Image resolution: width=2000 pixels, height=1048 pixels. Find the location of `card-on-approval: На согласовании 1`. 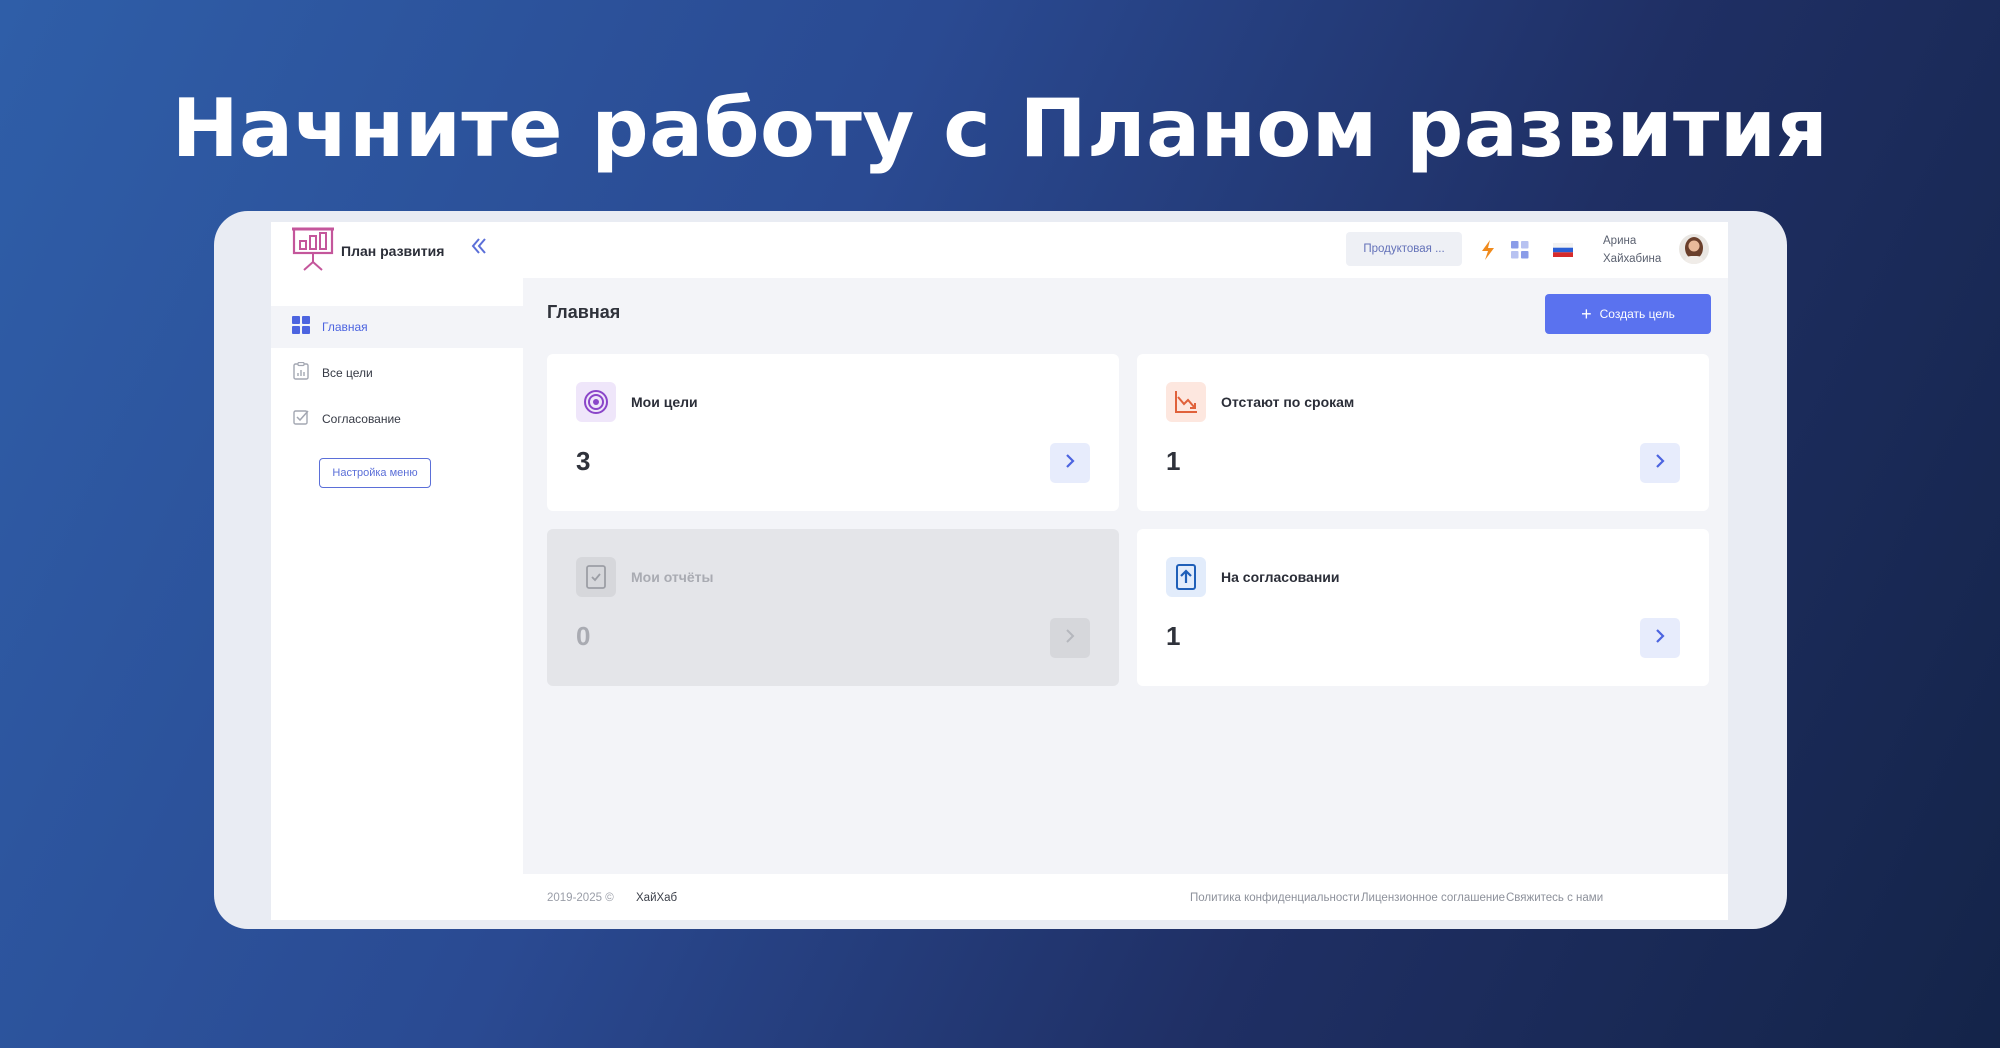

card-on-approval: На согласовании 1 is located at coordinates (1423, 607).